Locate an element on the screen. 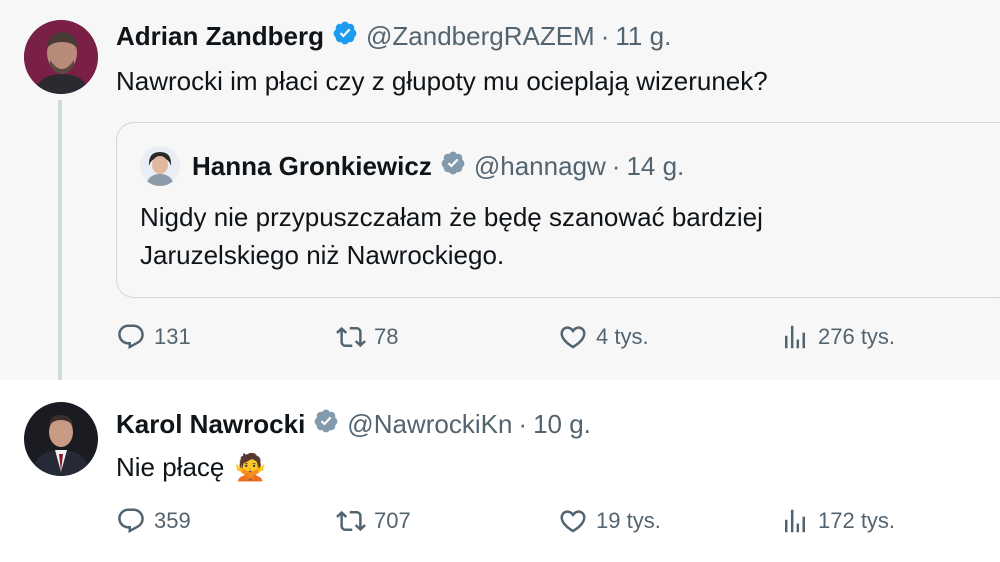 The height and width of the screenshot is (562, 1000). tweet-actions: 131 78 4 tys. 276 tys. is located at coordinates (531, 342).